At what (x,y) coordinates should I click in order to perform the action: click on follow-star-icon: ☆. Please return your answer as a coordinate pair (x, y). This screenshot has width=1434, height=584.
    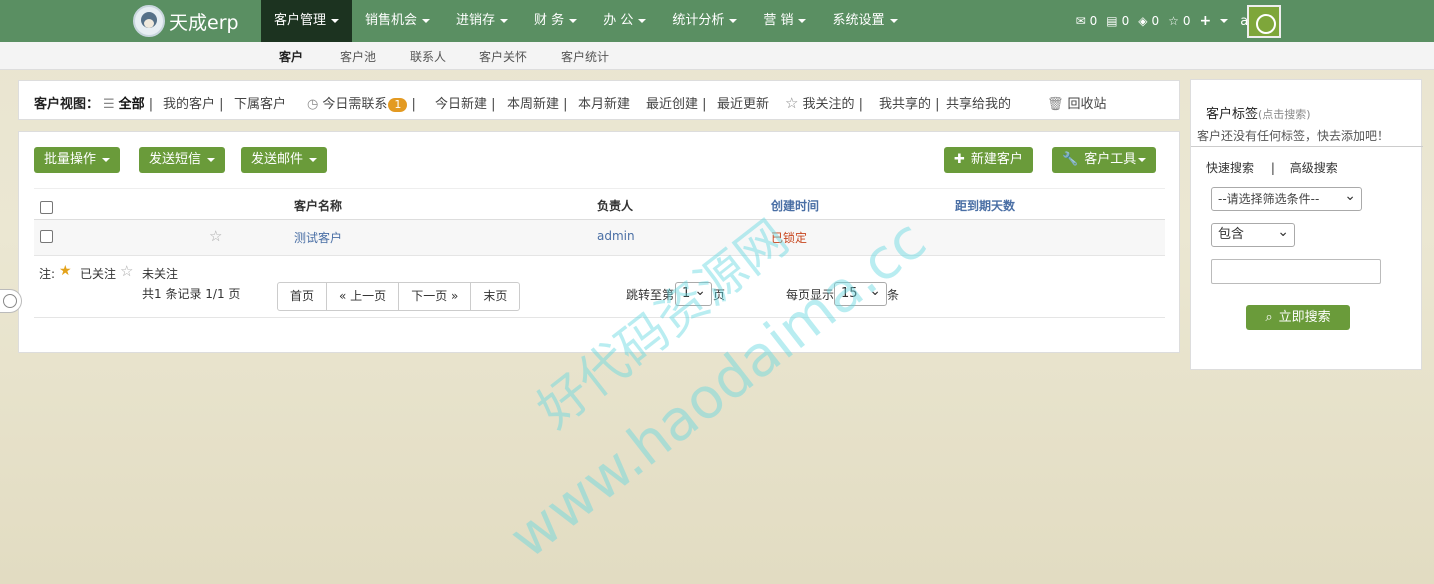
    Looking at the image, I should click on (215, 236).